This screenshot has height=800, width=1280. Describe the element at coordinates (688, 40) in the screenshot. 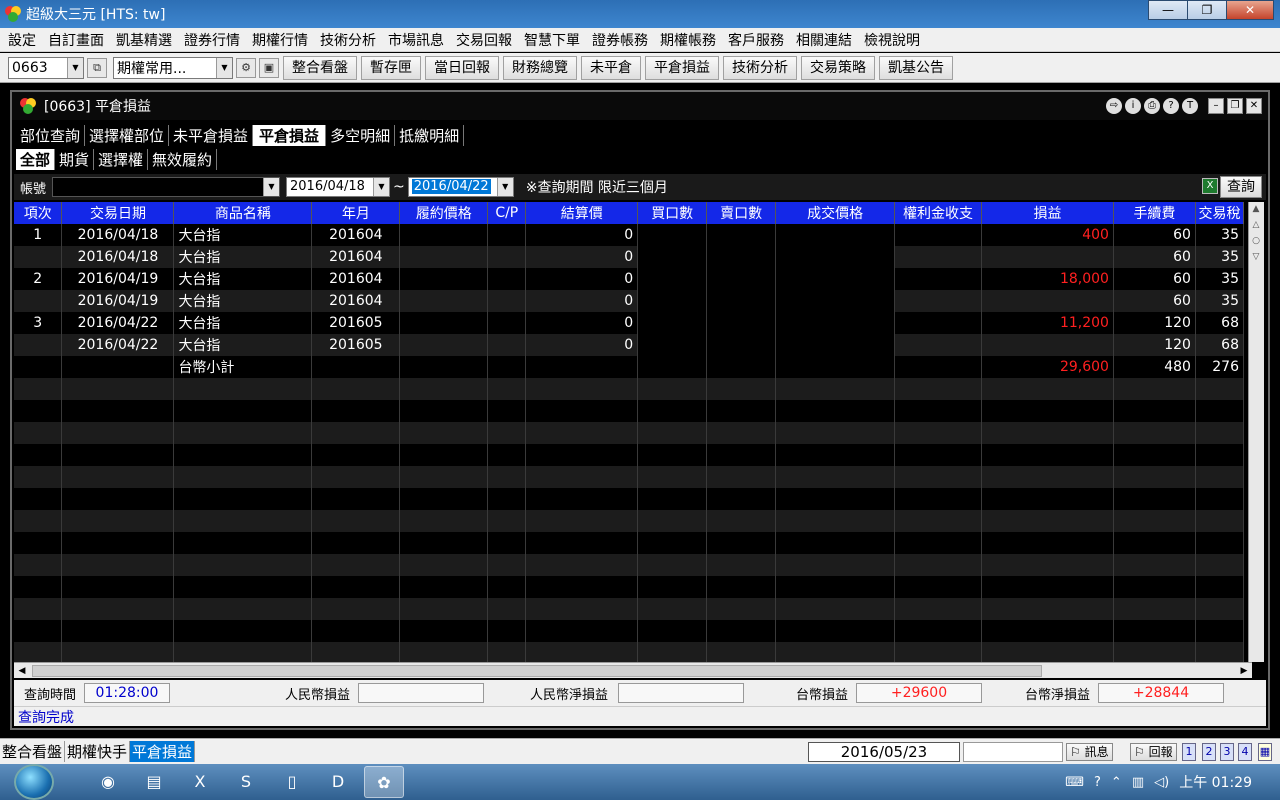

I see `menu-futures-account: 期權帳務` at that location.